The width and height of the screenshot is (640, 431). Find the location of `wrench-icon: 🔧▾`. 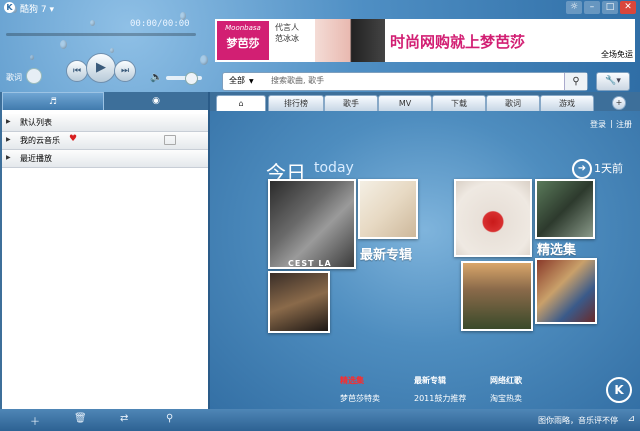

wrench-icon: 🔧▾ is located at coordinates (613, 81).